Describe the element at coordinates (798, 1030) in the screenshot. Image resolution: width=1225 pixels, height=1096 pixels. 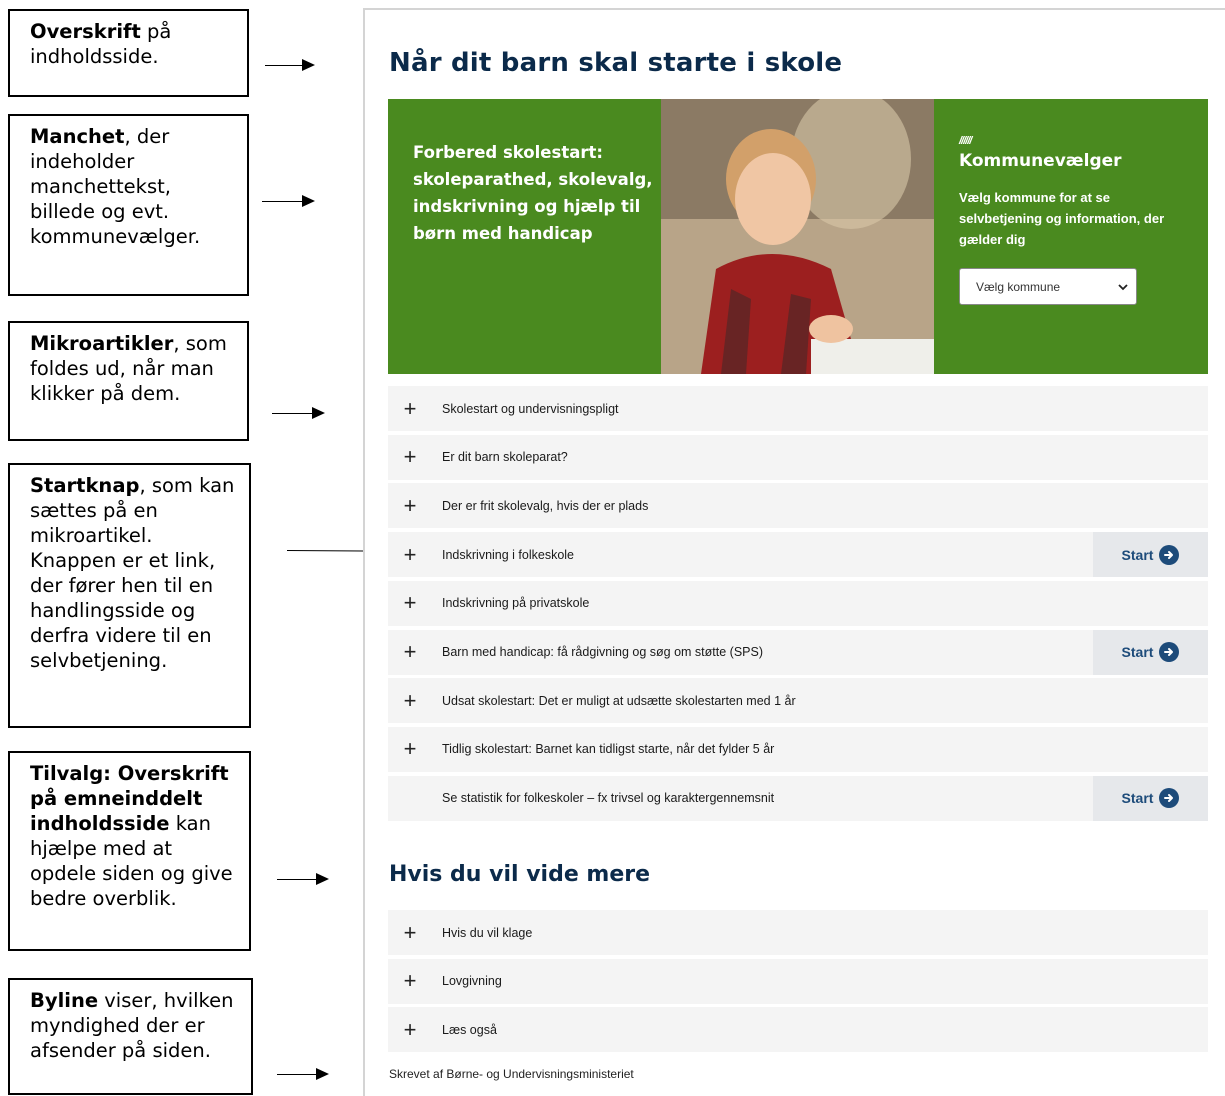
I see `micro-article-item: + Læs også` at that location.